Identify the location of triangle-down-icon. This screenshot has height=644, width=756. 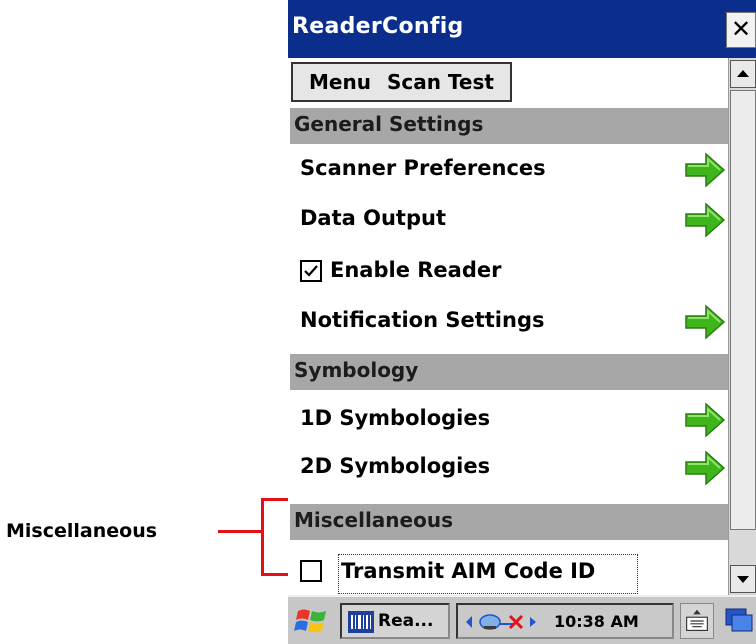
(743, 579).